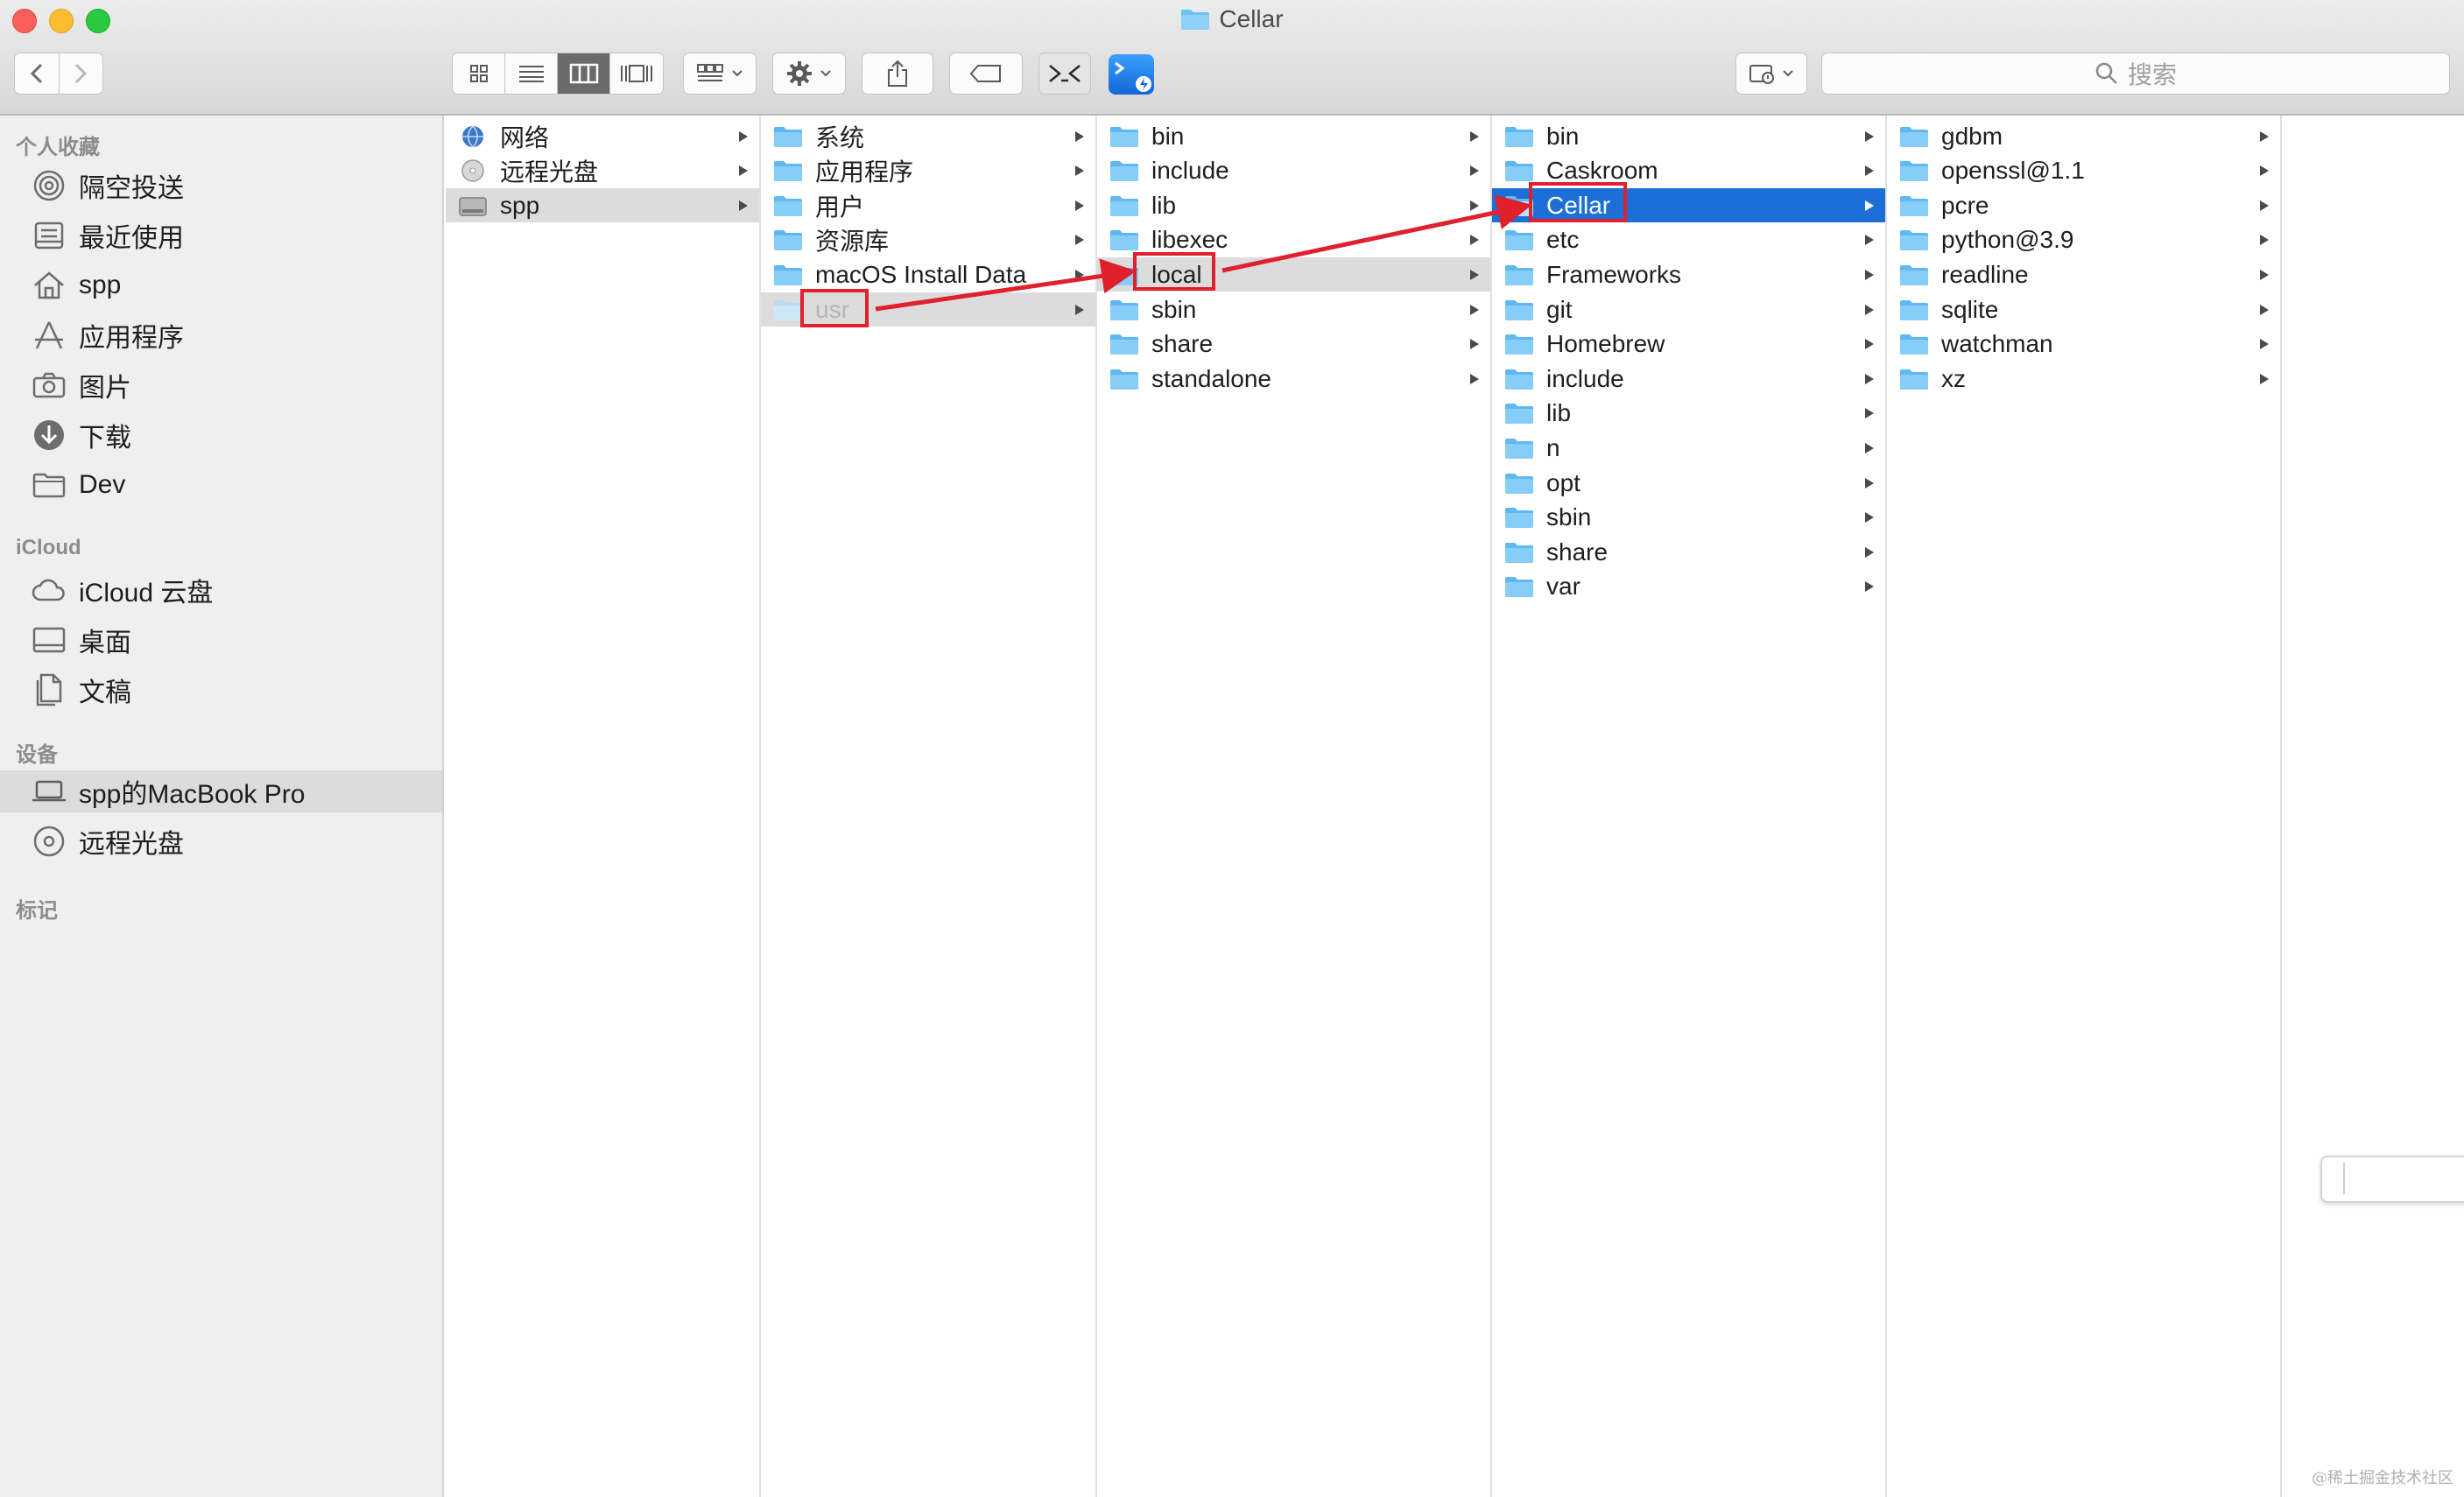  Describe the element at coordinates (636, 73) in the screenshot. I see `gallery-view-button` at that location.